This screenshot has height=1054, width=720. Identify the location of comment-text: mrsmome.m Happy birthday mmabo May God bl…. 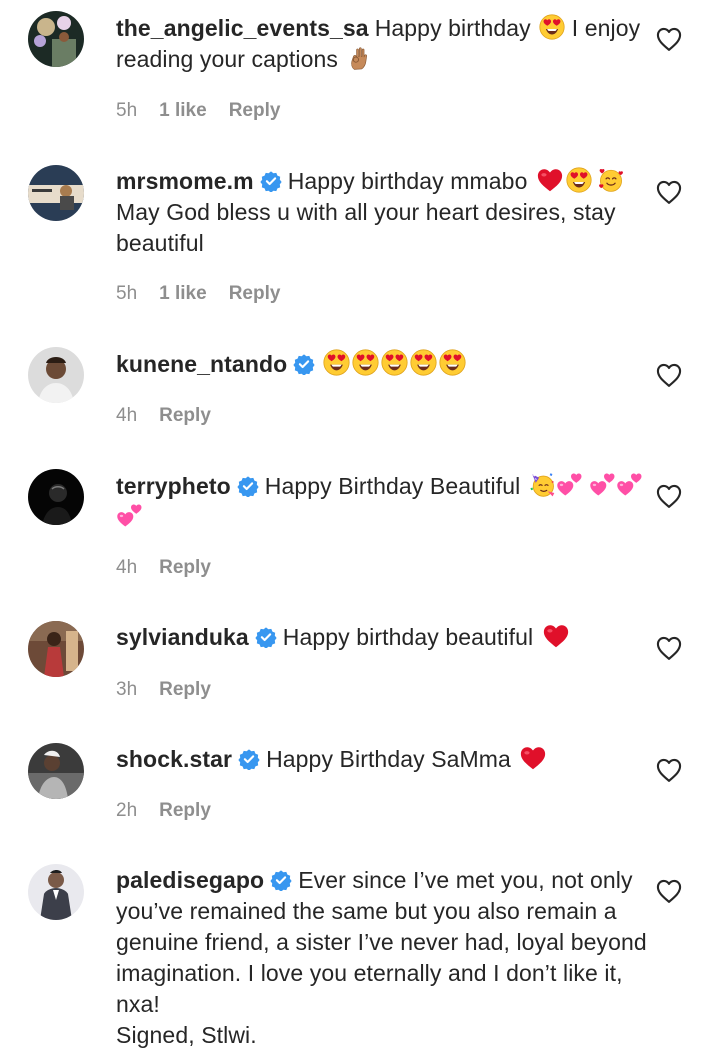
(383, 212).